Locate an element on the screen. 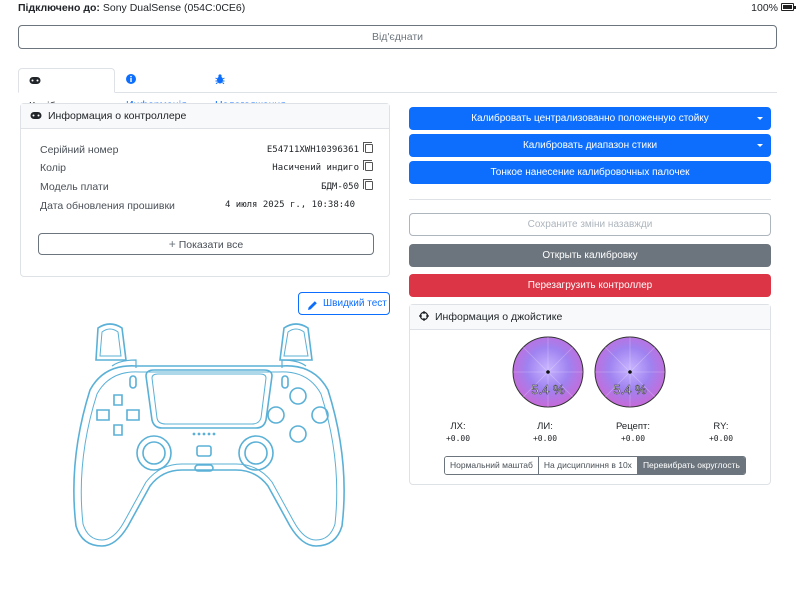 This screenshot has width=800, height=613. quick-test-button: Швидкий тест is located at coordinates (344, 303).